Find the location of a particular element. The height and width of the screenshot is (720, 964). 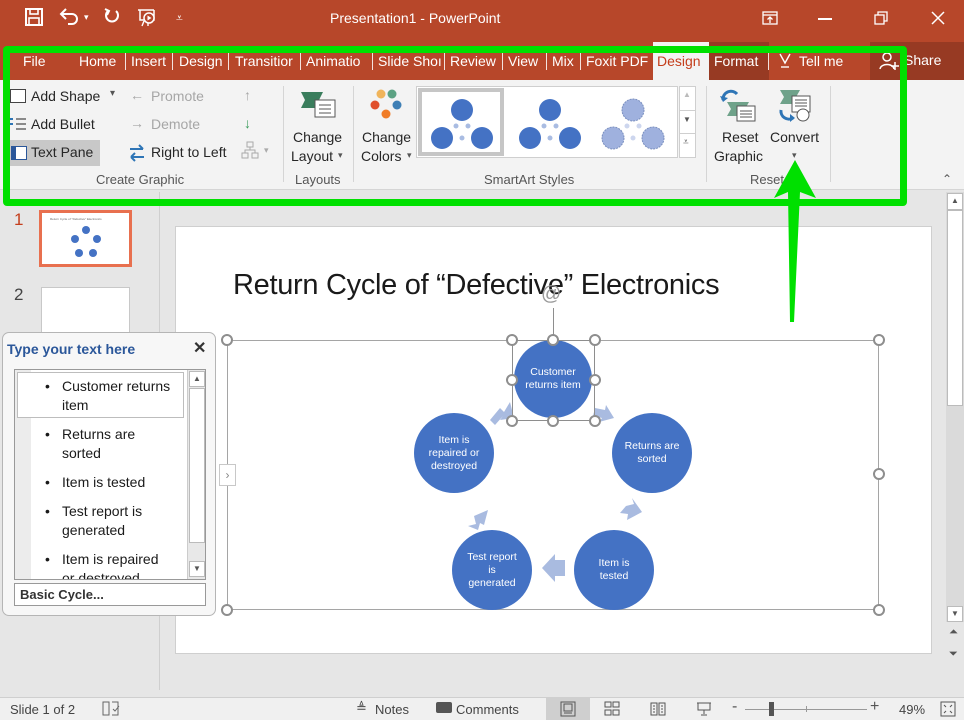

thumbnail-number: 1 is located at coordinates (19, 219).